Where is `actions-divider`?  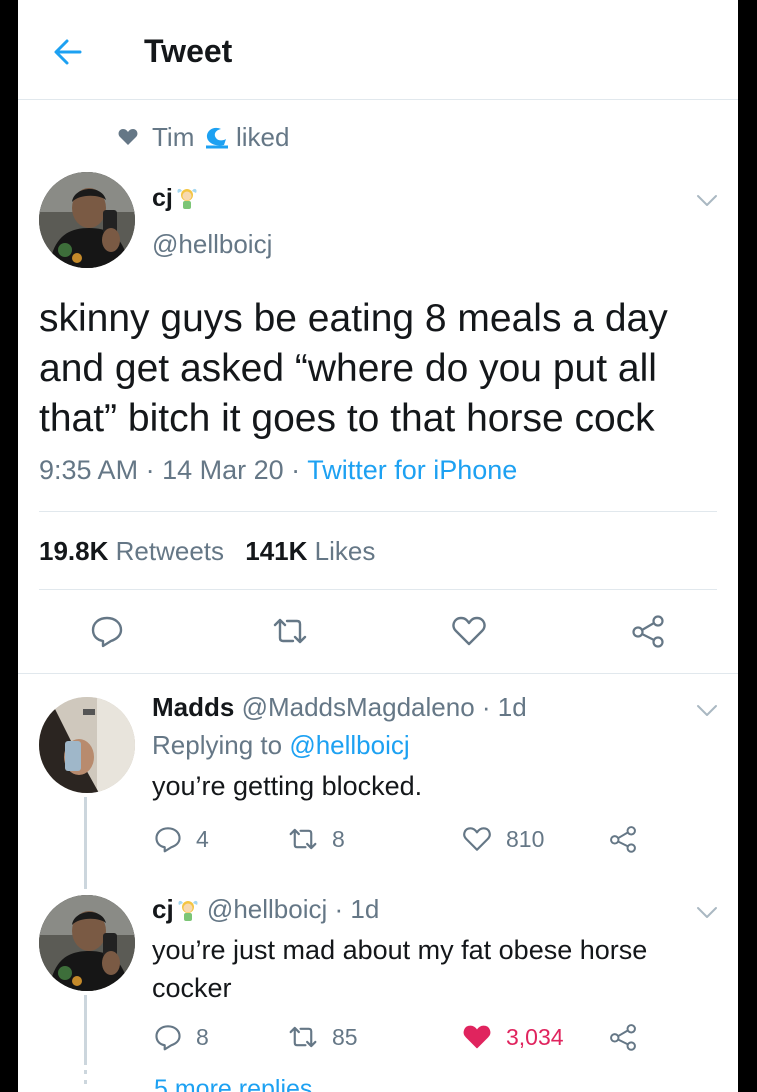
actions-divider is located at coordinates (378, 673).